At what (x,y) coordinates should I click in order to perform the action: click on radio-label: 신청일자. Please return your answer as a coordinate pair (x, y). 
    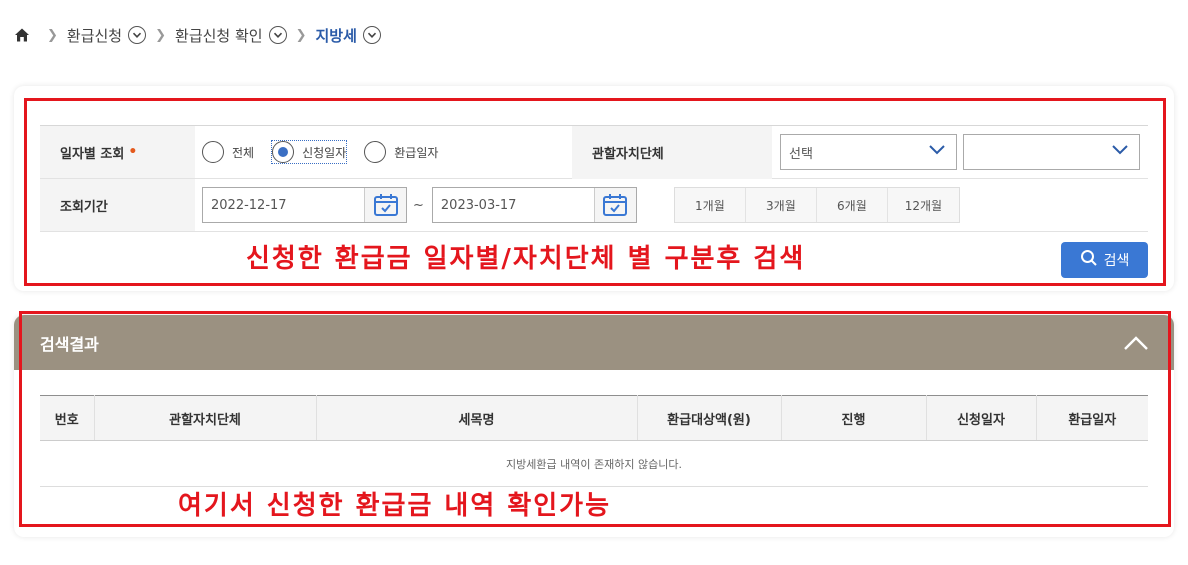
    Looking at the image, I should click on (324, 152).